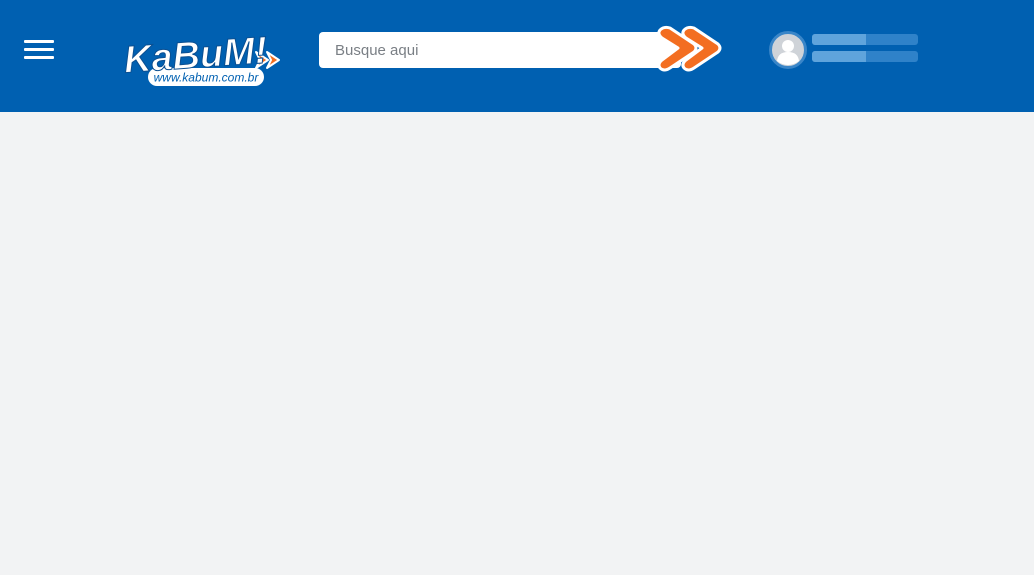  I want to click on search-input, so click(489, 50).